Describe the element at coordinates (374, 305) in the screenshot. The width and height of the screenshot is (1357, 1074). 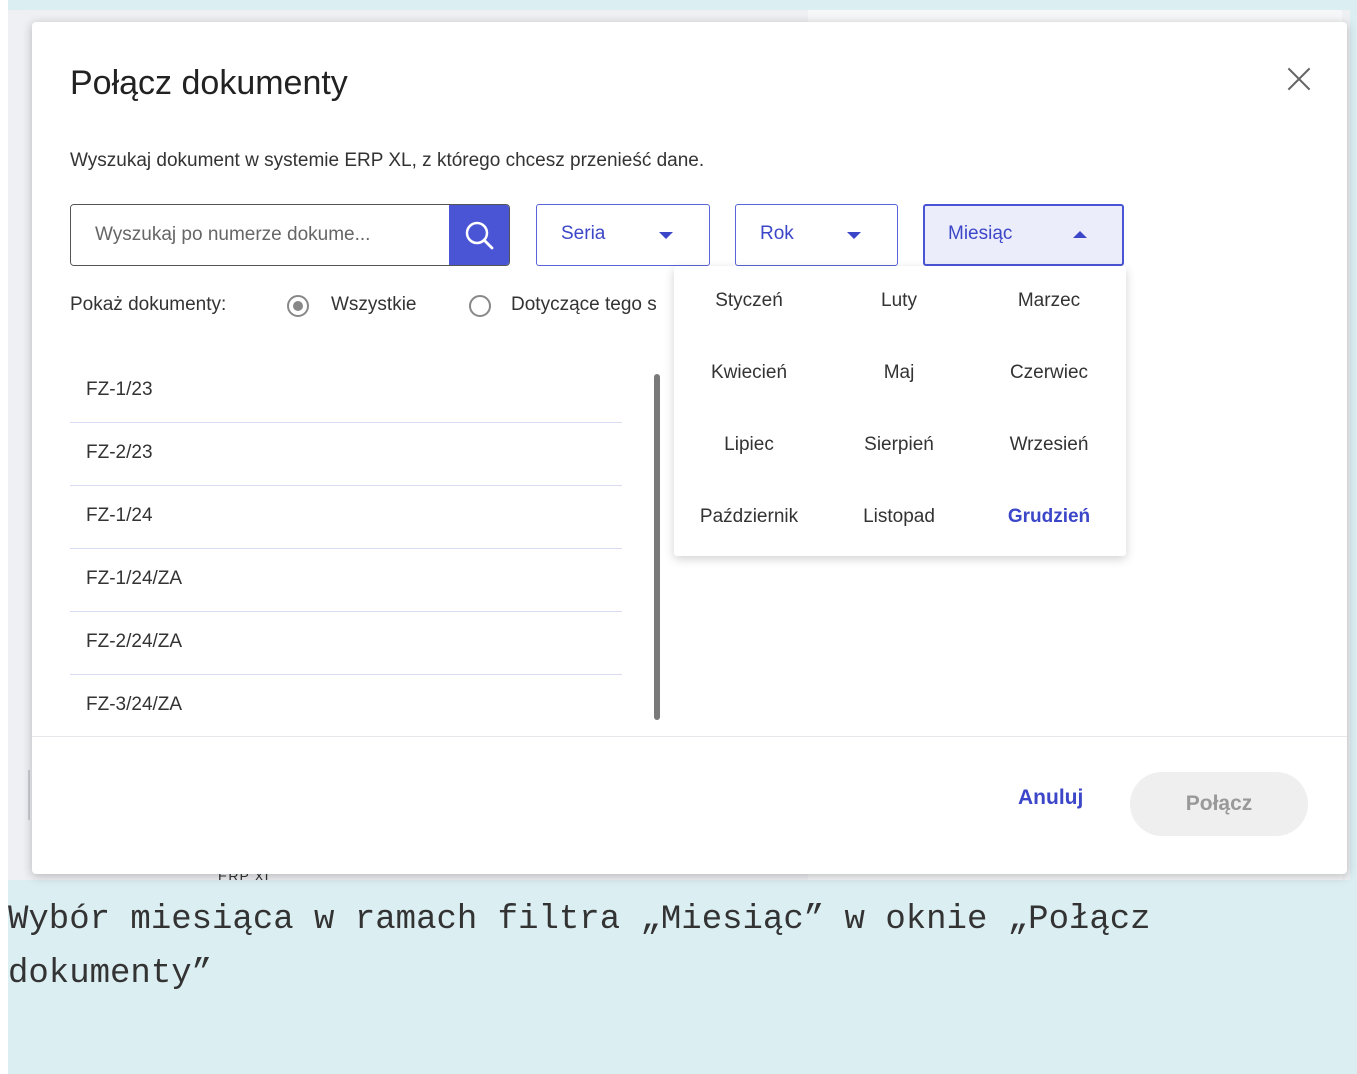
I see `radio-all-label: Wszystkie` at that location.